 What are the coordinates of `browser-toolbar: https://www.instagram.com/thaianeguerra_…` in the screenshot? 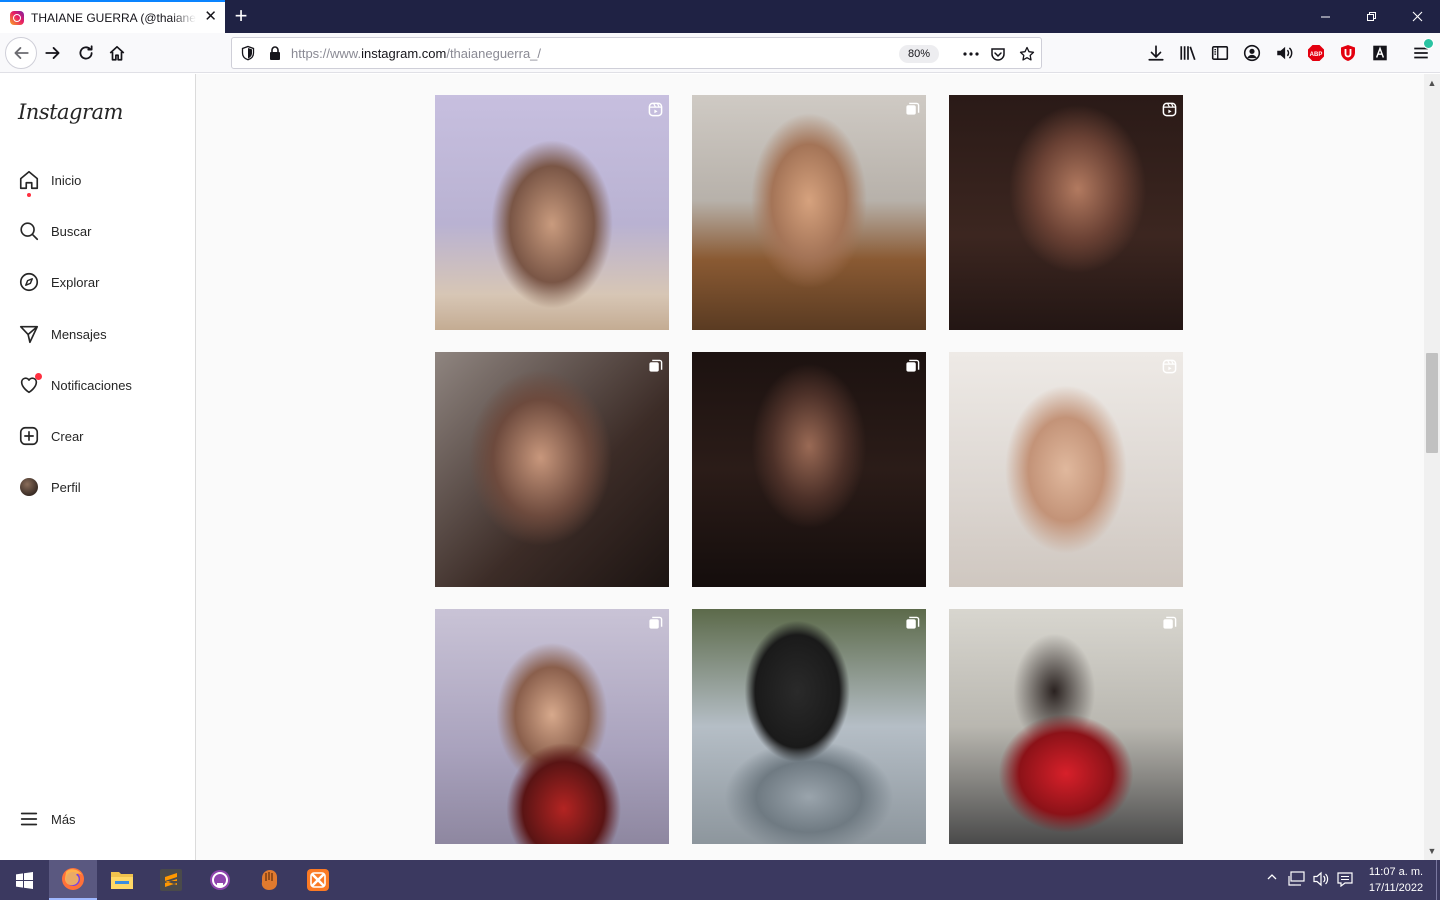 It's located at (720, 53).